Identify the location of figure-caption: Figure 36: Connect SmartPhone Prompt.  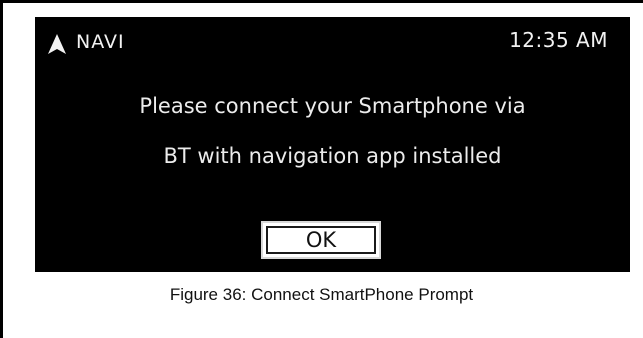
(321, 294).